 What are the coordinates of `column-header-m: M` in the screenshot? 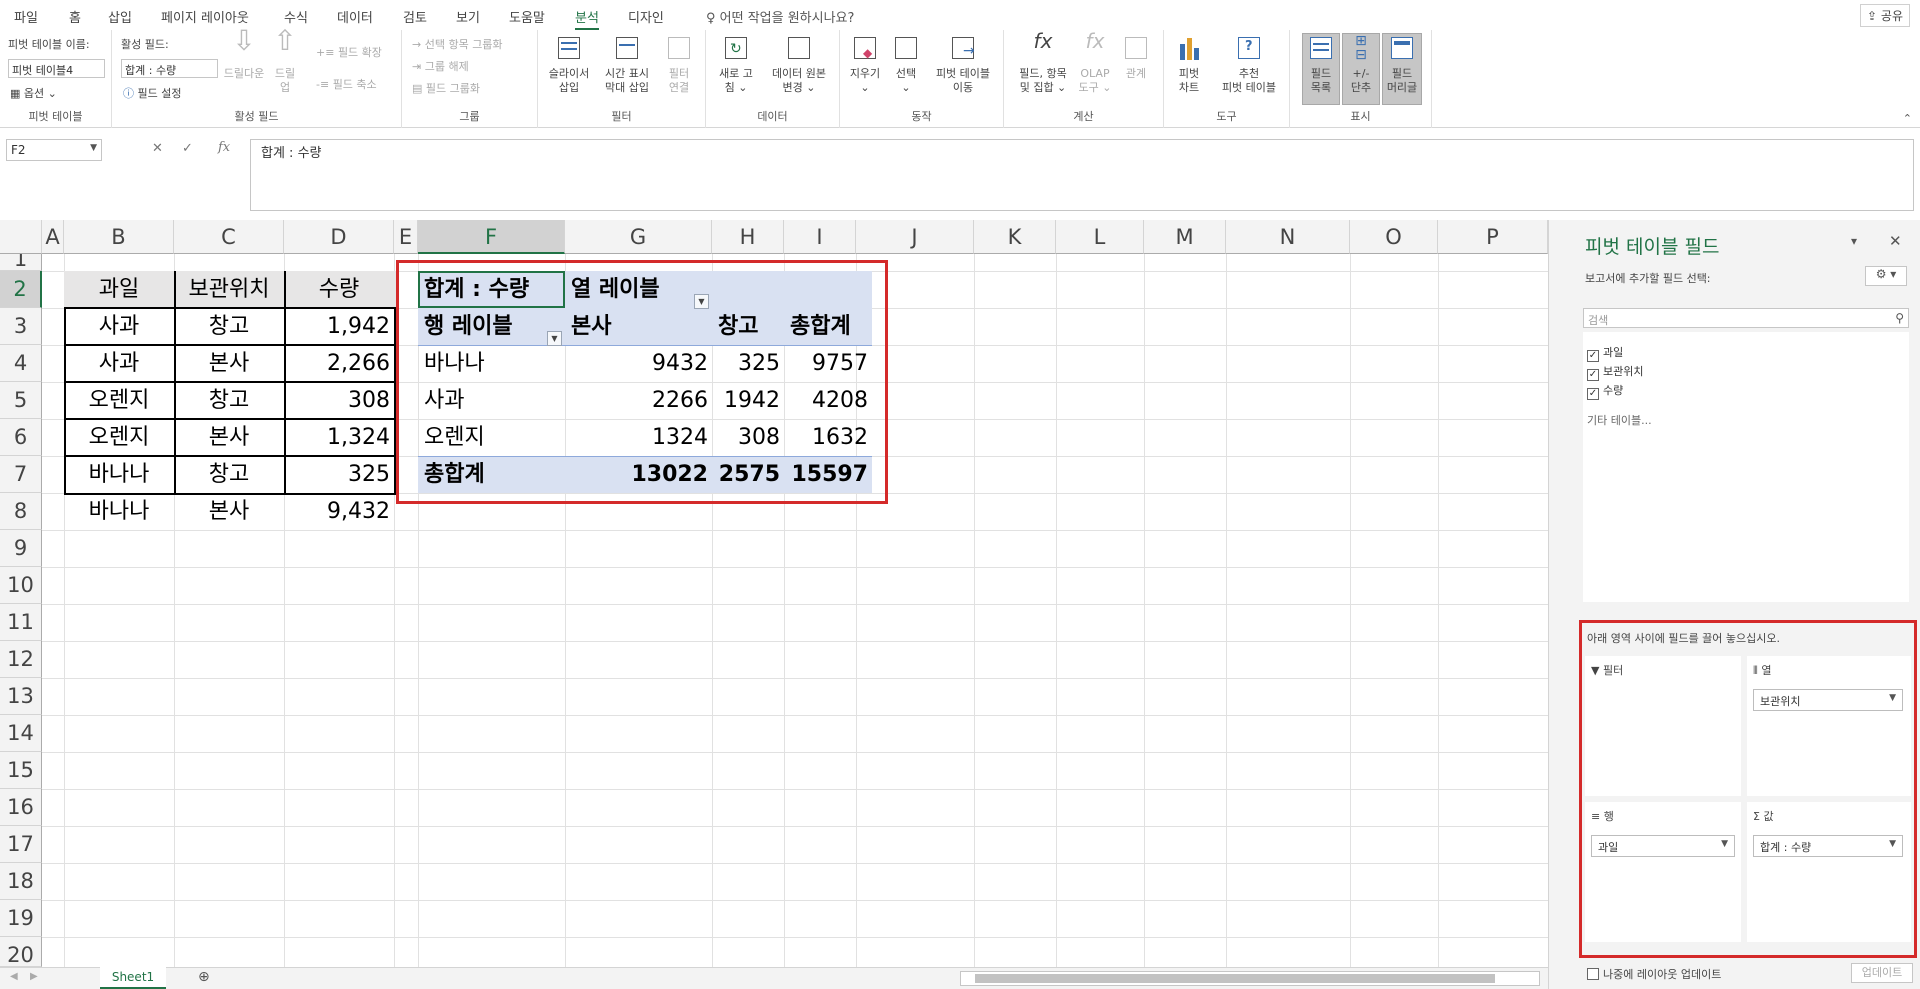 It's located at (1185, 237).